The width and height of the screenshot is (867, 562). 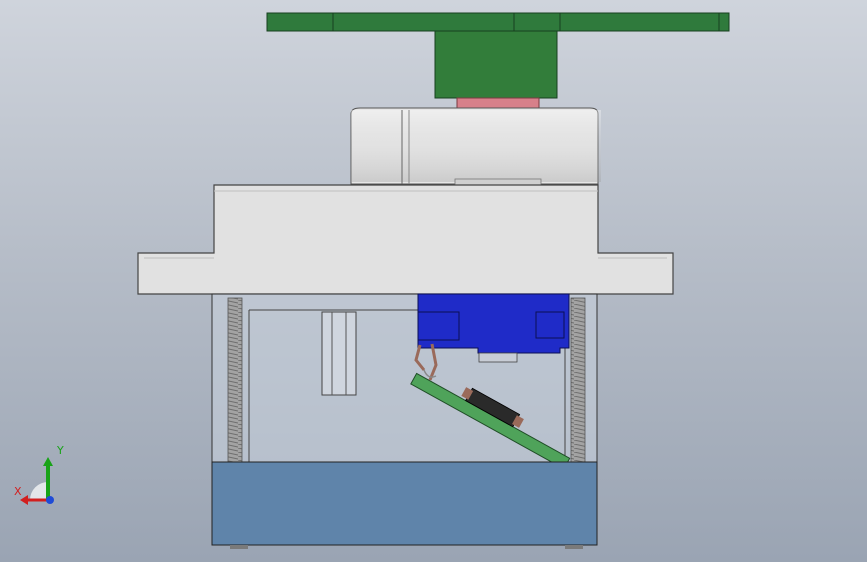 What do you see at coordinates (18, 491) in the screenshot?
I see `x-axis-label: X` at bounding box center [18, 491].